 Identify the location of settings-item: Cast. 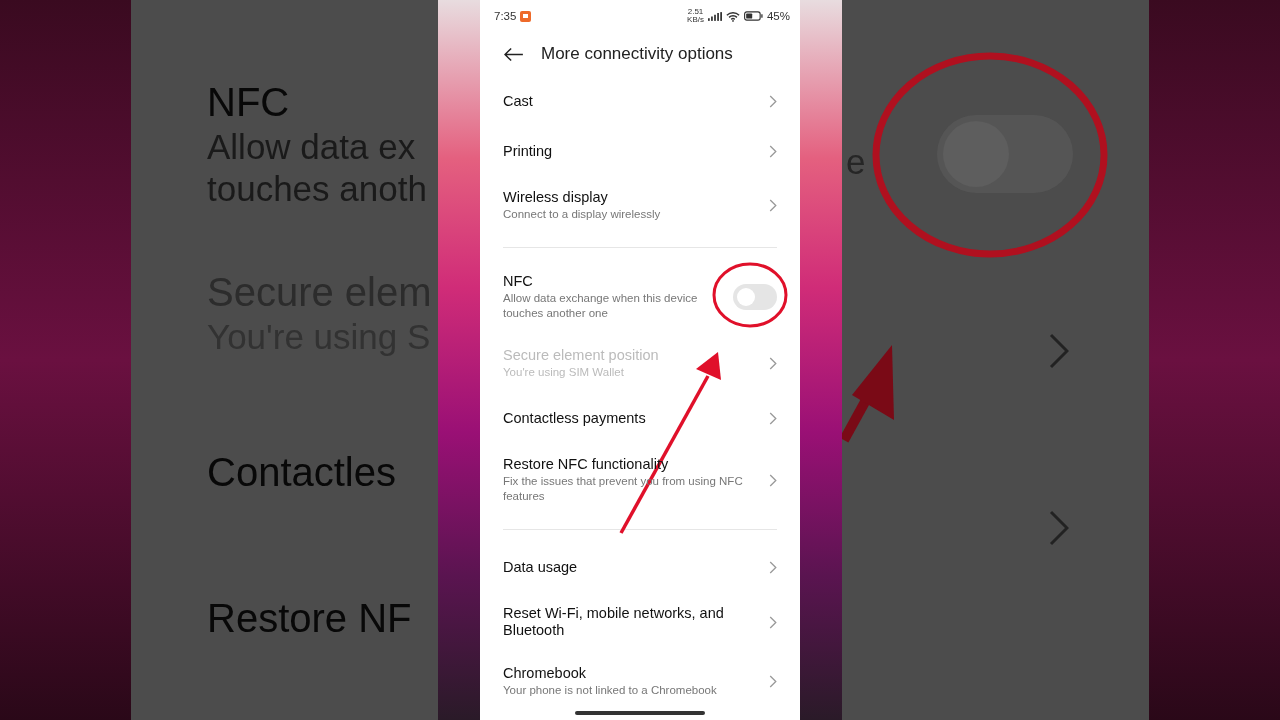
(640, 101).